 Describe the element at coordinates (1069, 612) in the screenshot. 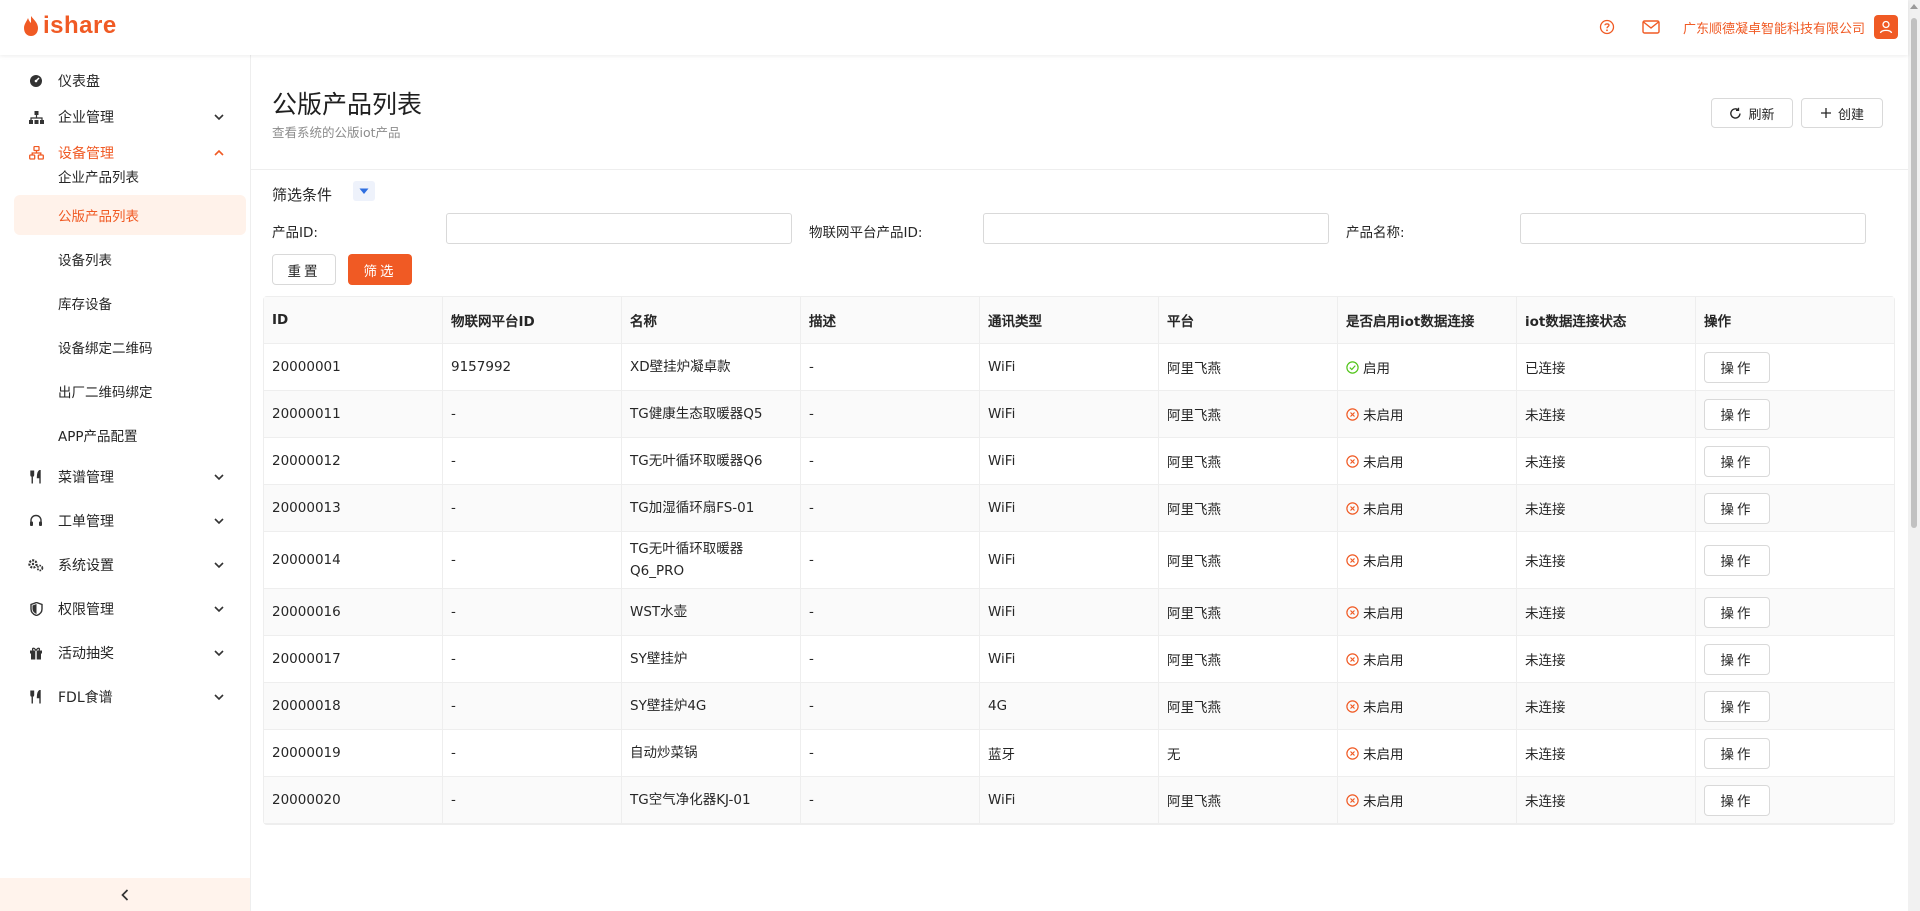

I see `cell-comm-type: WiFi` at that location.